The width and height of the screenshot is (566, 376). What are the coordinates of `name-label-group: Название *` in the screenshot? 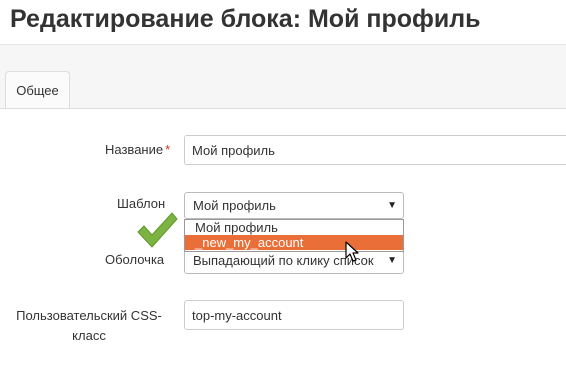 It's located at (137, 149).